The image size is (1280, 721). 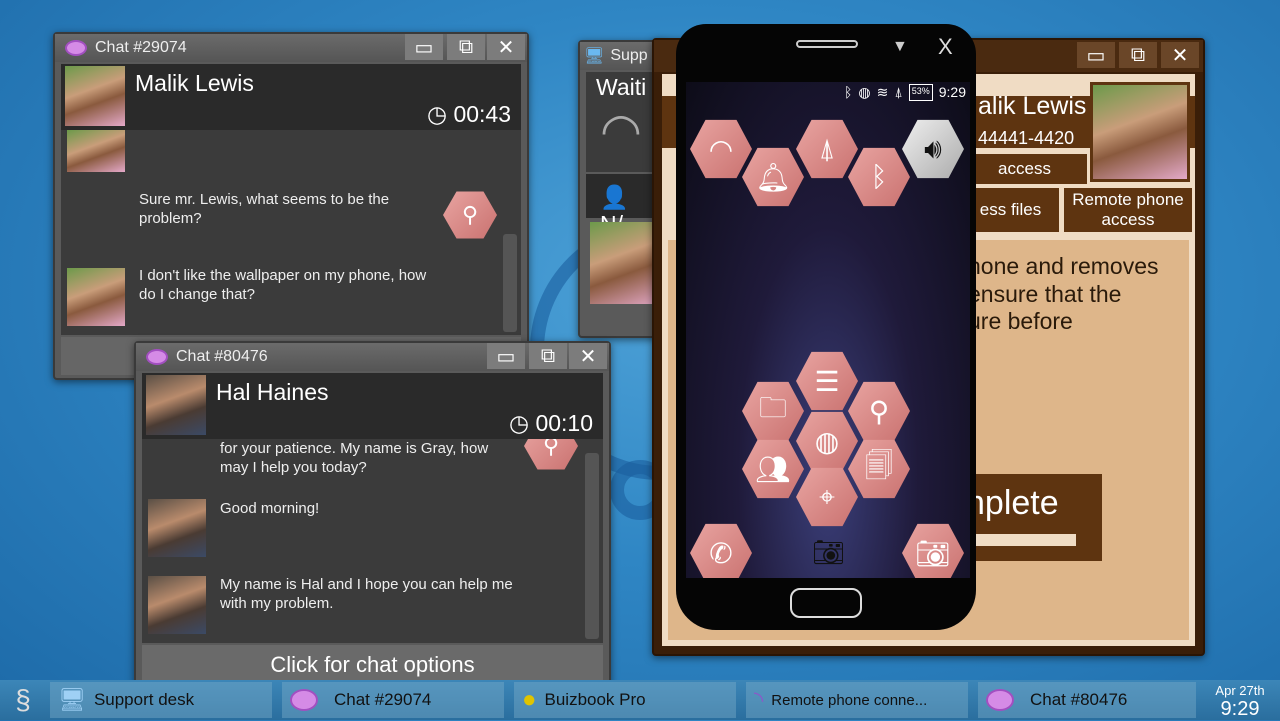 I want to click on taskbar-label: Chat #29074, so click(x=383, y=699).